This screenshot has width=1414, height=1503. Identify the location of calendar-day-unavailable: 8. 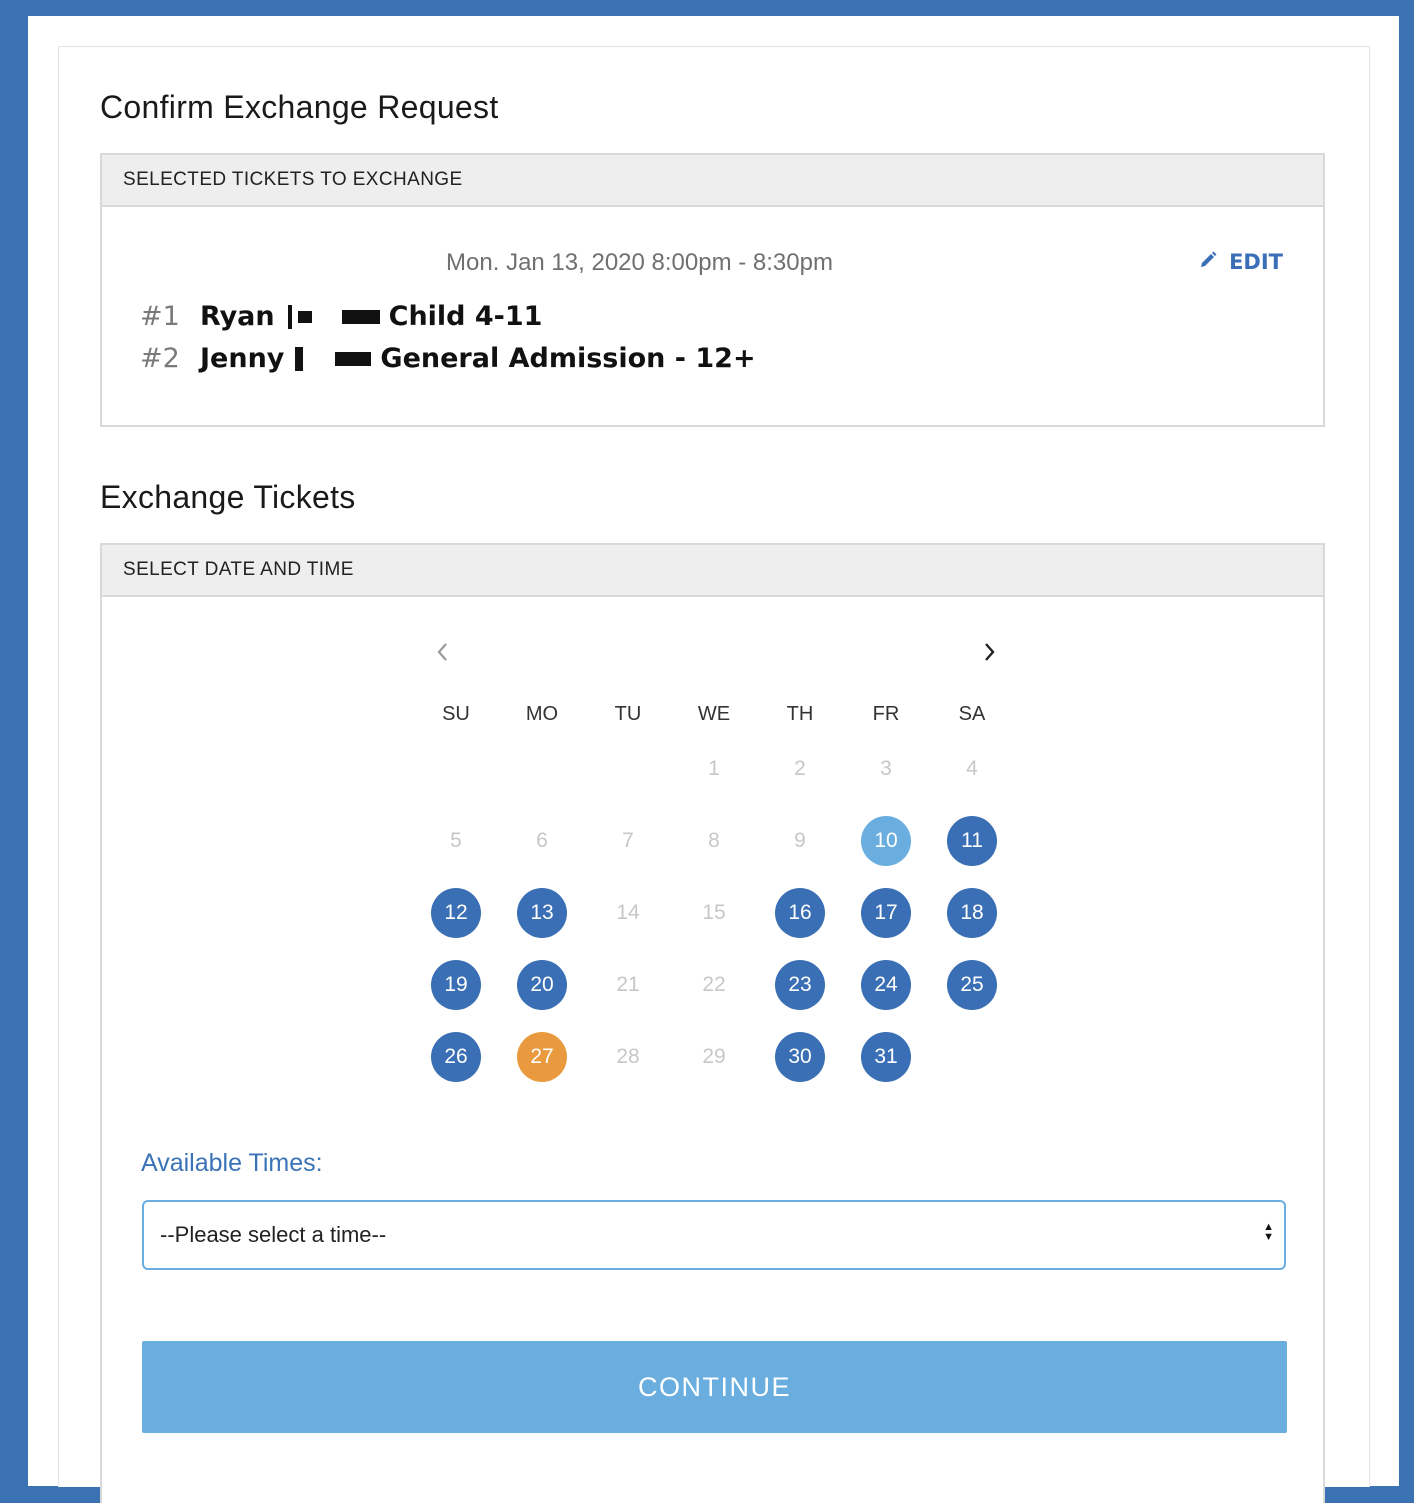
(714, 840).